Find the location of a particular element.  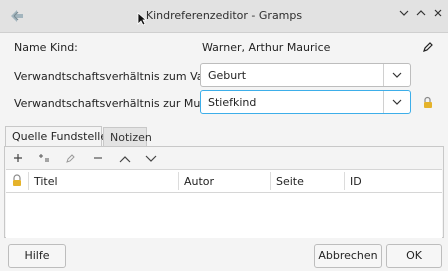

move-up-button is located at coordinates (125, 159).